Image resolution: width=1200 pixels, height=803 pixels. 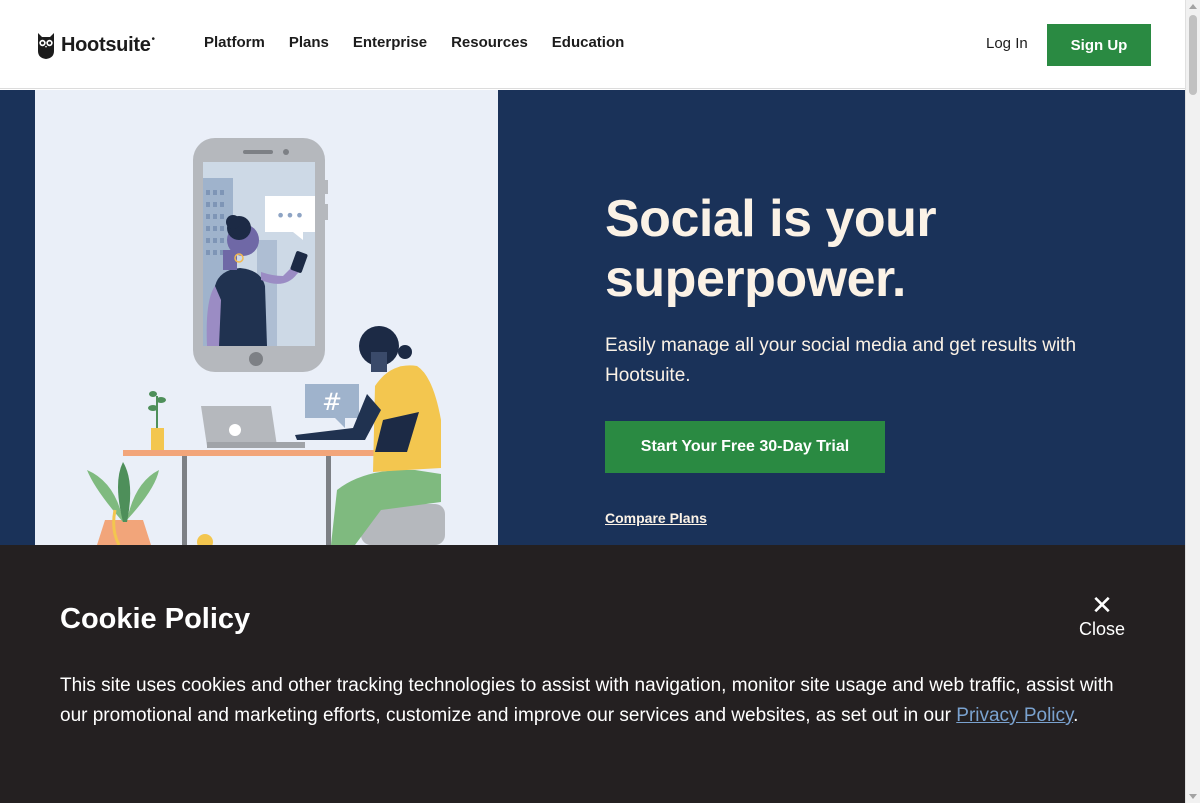 What do you see at coordinates (656, 518) in the screenshot?
I see `compare-plans-link: Compare Plans` at bounding box center [656, 518].